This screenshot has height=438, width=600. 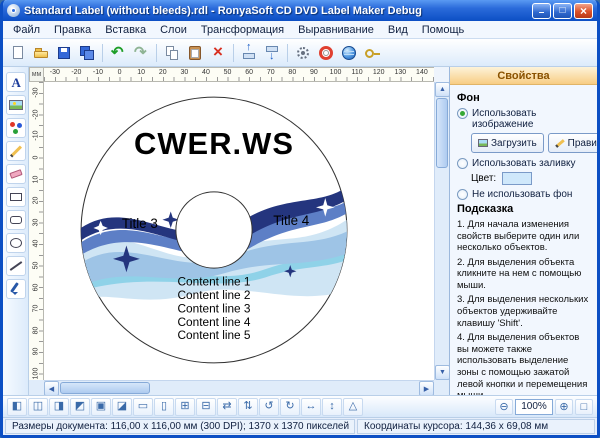 I want to click on paste-button, so click(x=195, y=53).